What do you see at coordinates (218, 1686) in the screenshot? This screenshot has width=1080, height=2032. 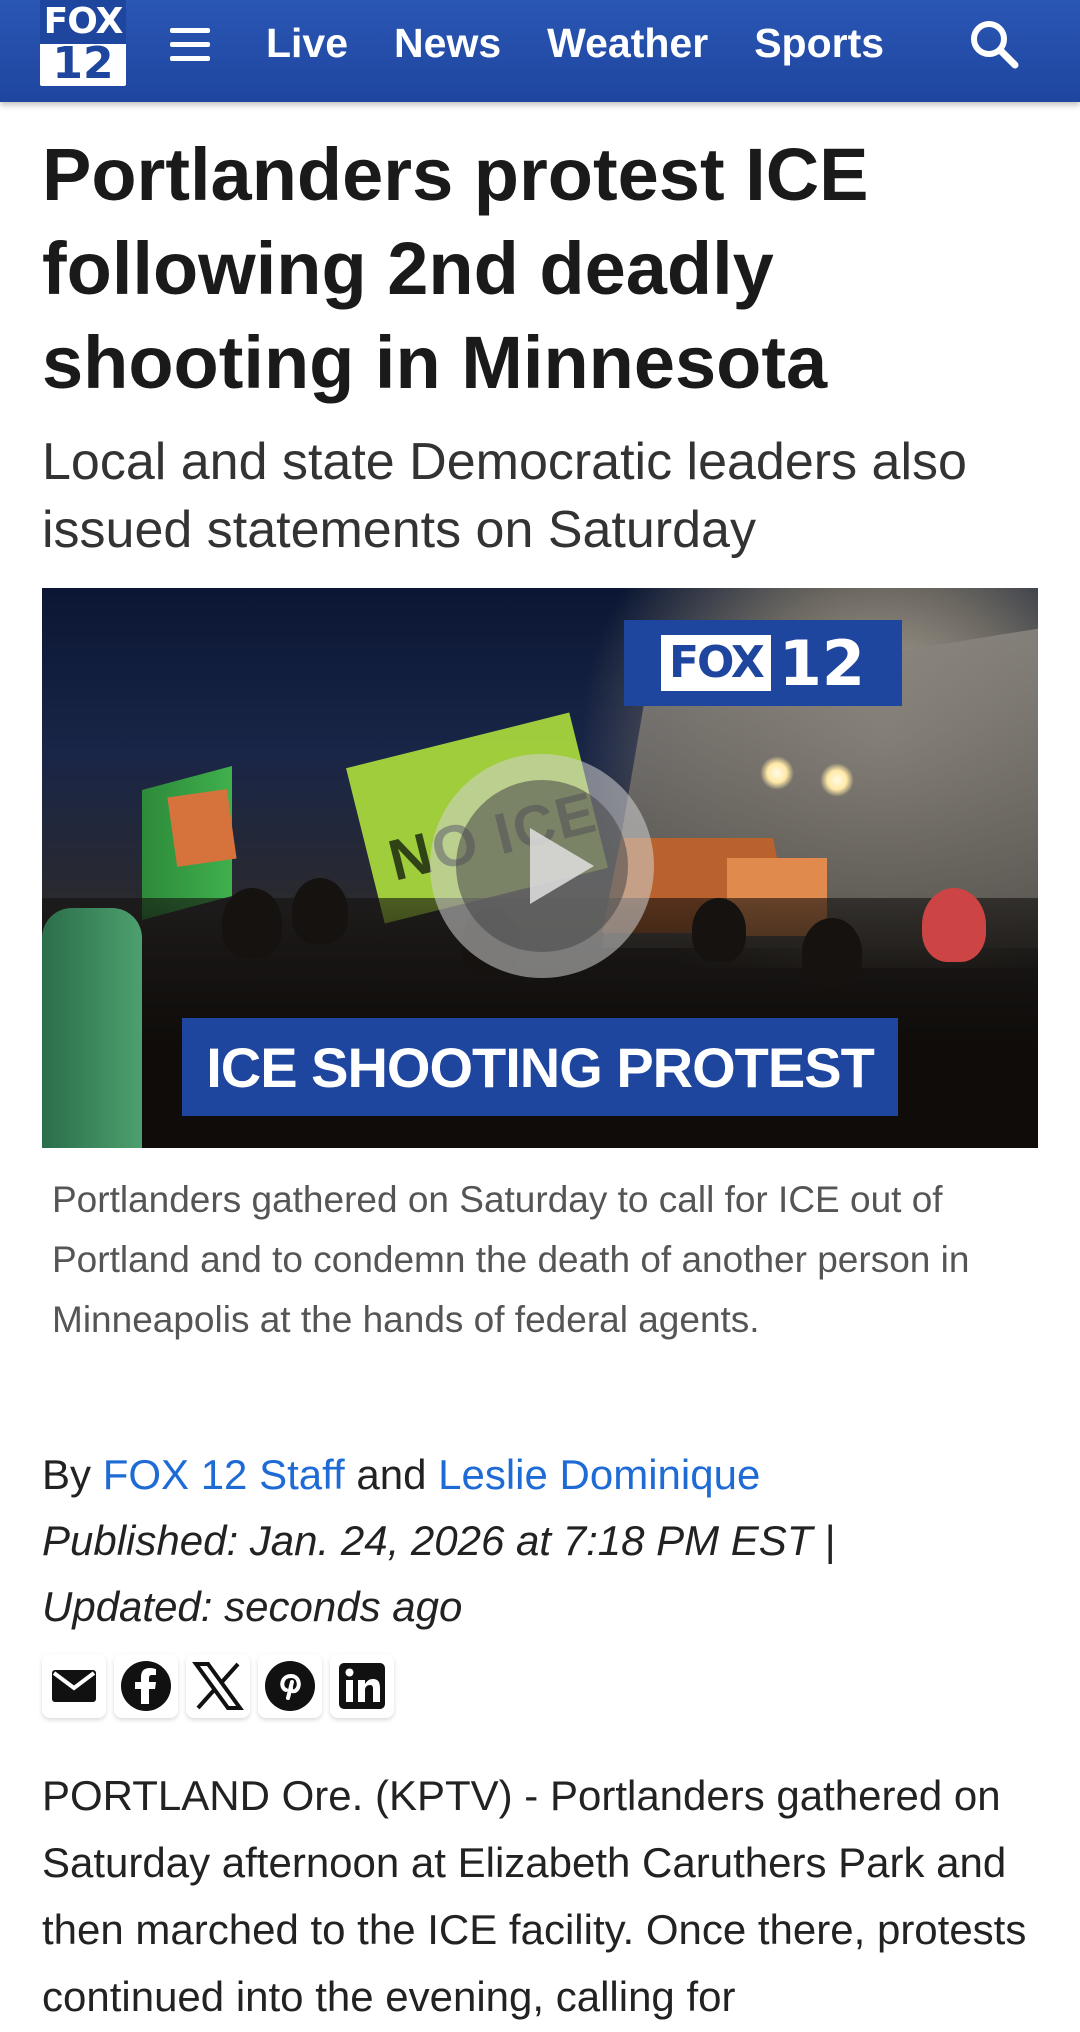 I see `x-icon` at bounding box center [218, 1686].